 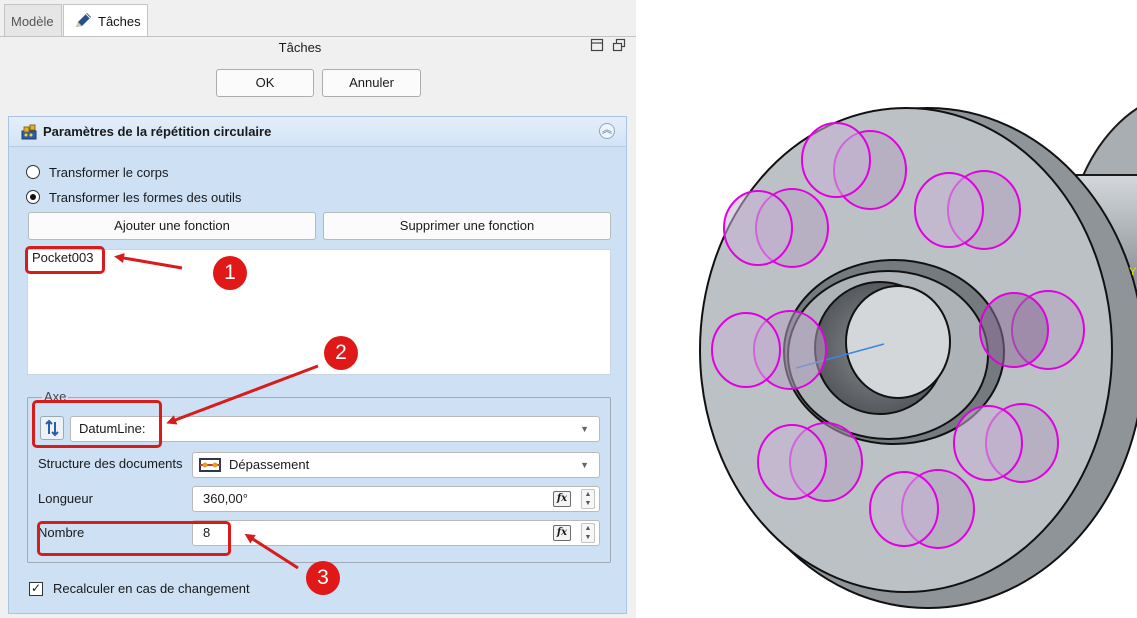 What do you see at coordinates (230, 273) in the screenshot?
I see `annotation-badge-1: 1` at bounding box center [230, 273].